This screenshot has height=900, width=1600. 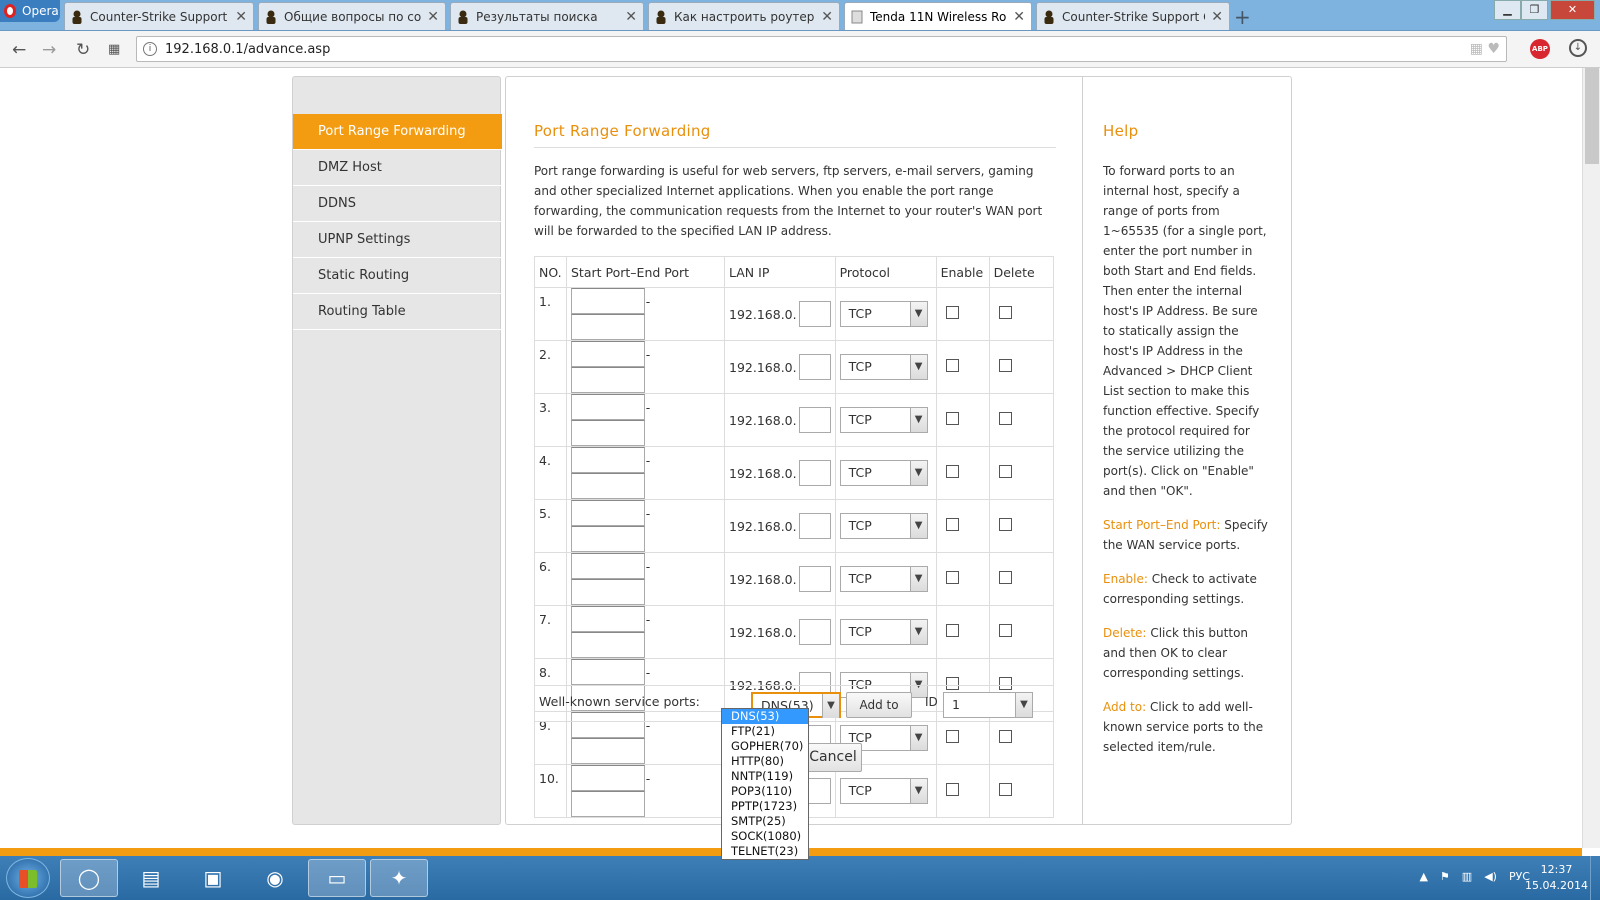 I want to click on dropdown-option: NNTP(119), so click(x=765, y=776).